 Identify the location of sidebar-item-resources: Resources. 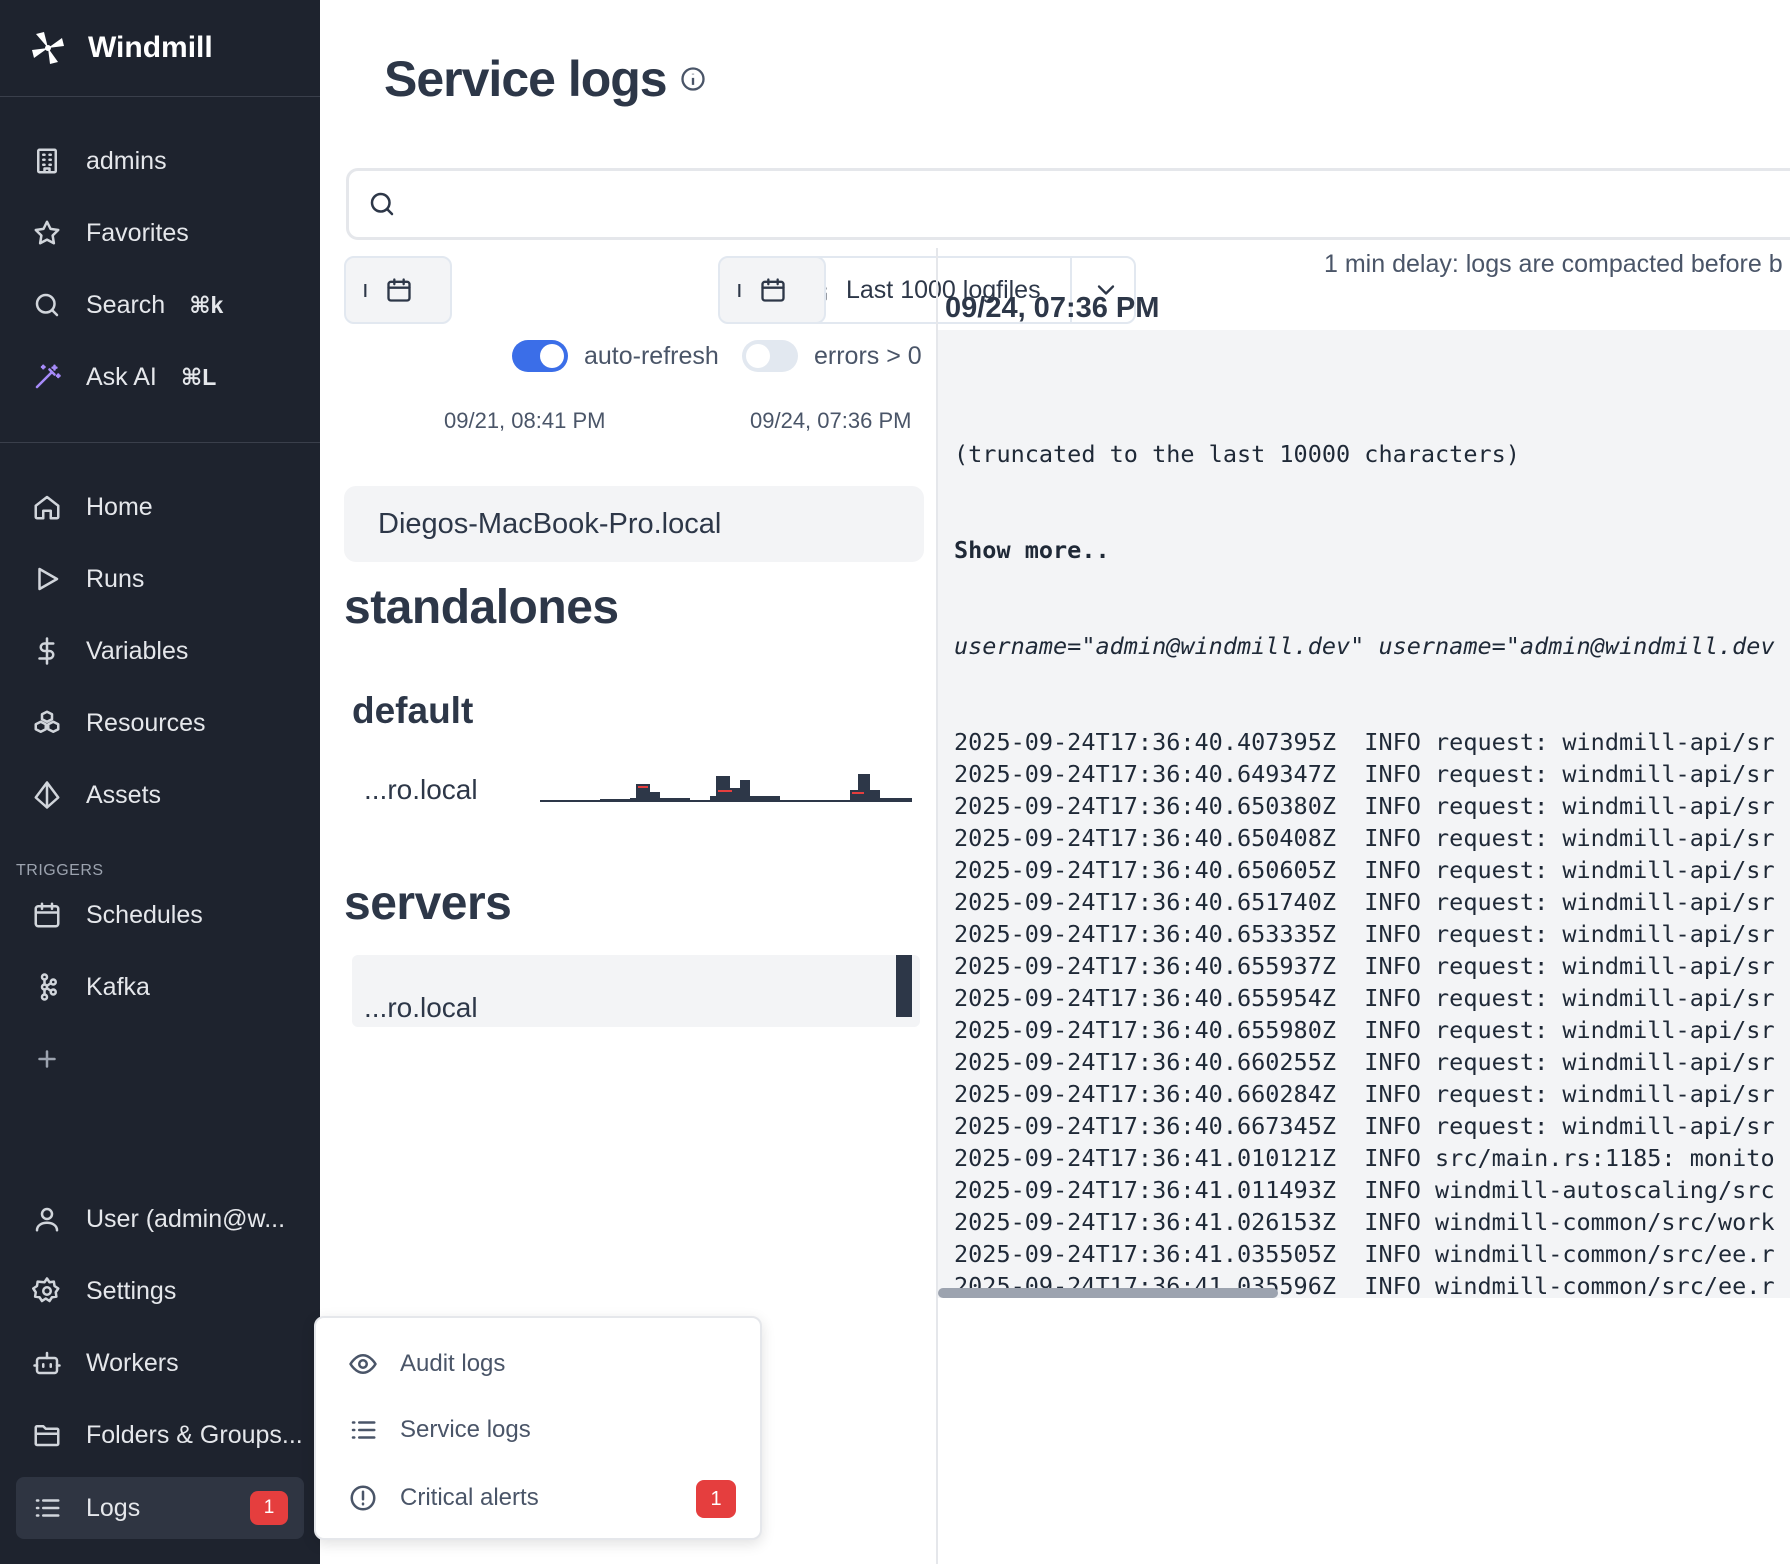
(160, 723).